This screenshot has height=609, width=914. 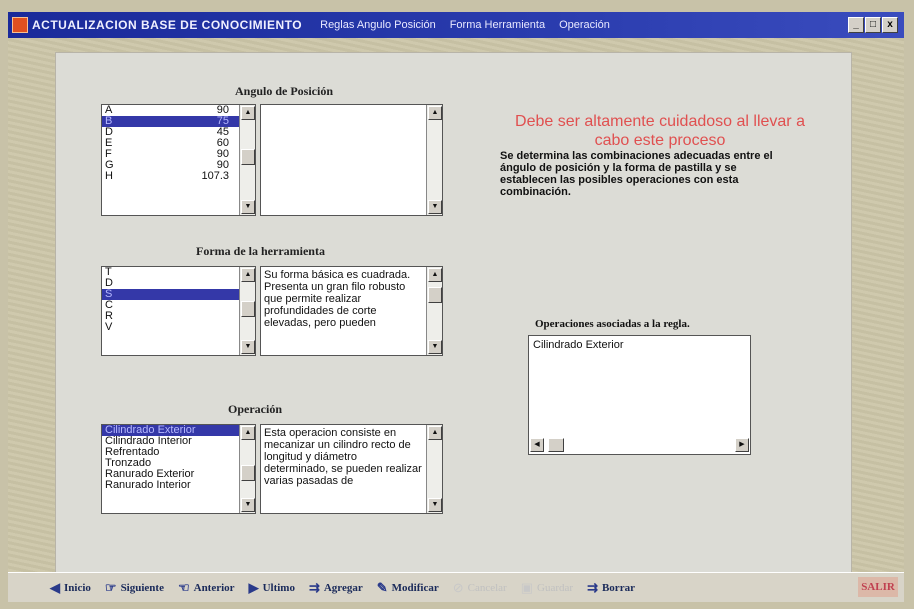 I want to click on window-controls: _ □ x, so click(x=873, y=25).